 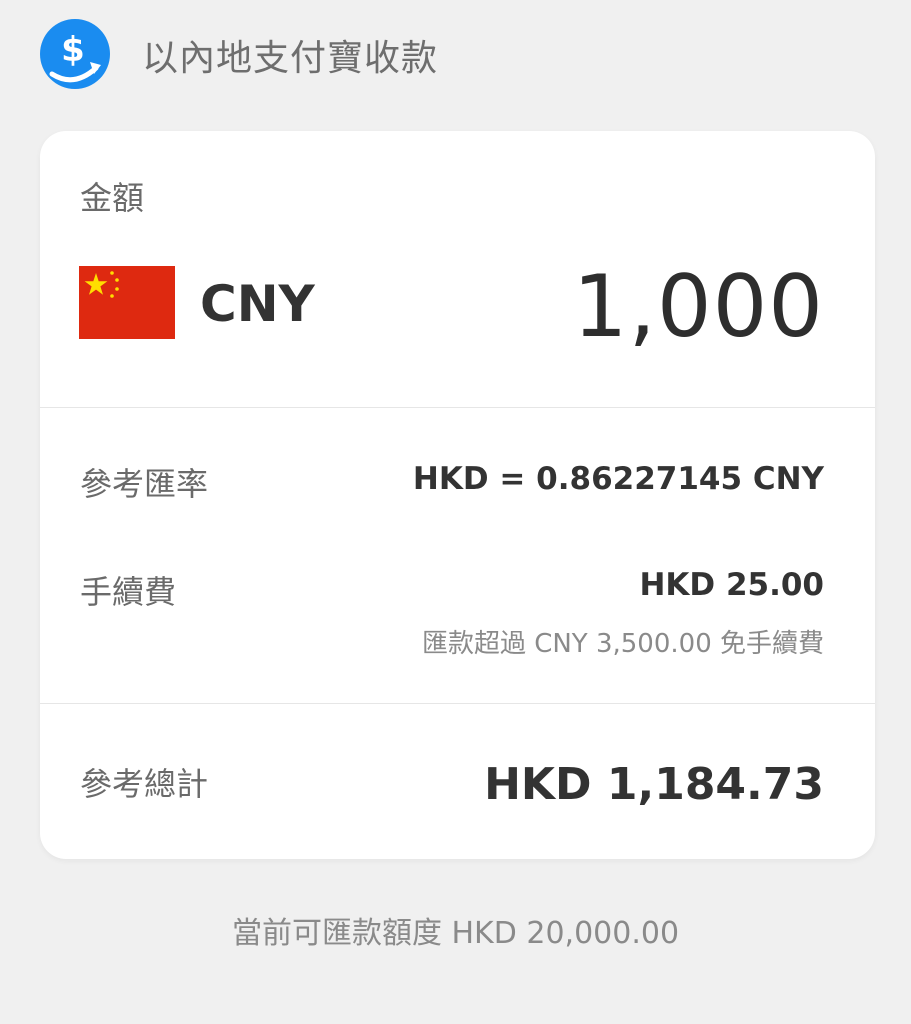 I want to click on exchange-rate-label: 參考匯率, so click(x=144, y=484).